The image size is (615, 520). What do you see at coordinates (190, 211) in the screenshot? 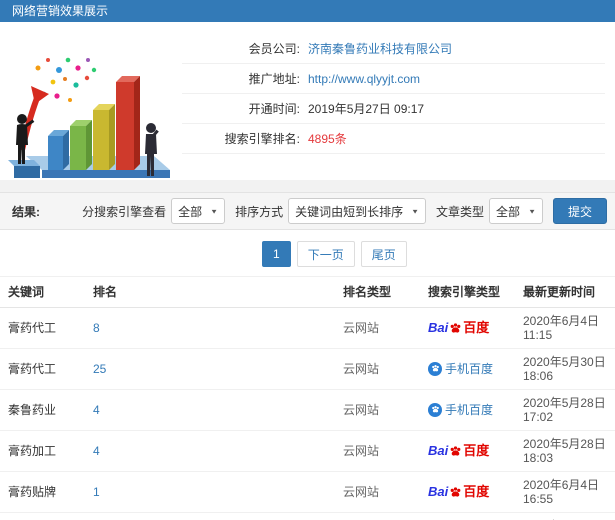
I see `engine-filter-value: 全部` at bounding box center [190, 211].